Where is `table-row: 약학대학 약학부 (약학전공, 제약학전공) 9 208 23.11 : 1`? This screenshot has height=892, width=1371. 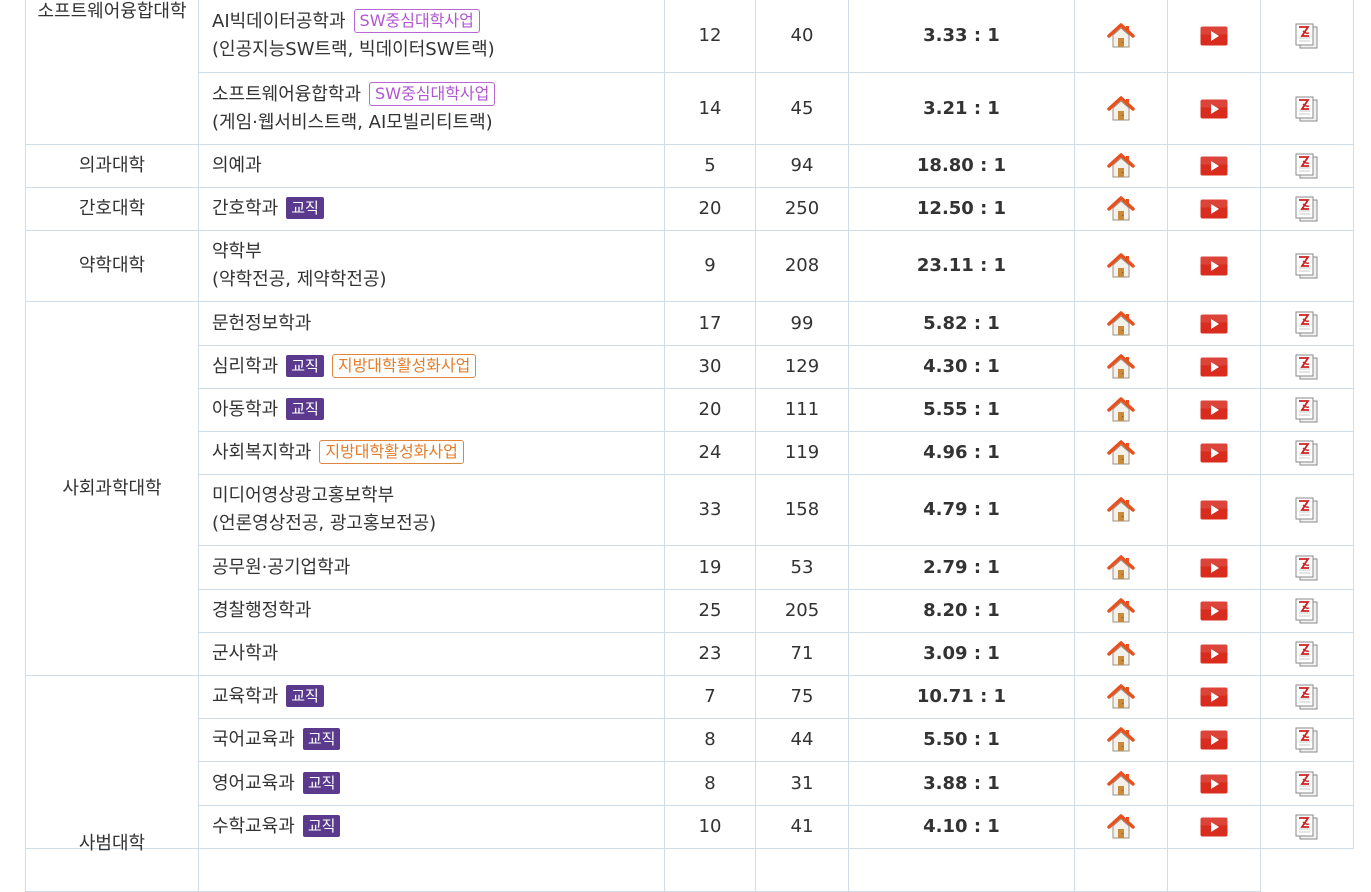 table-row: 약학대학 약학부 (약학전공, 제약학전공) 9 208 23.11 : 1 is located at coordinates (689, 266).